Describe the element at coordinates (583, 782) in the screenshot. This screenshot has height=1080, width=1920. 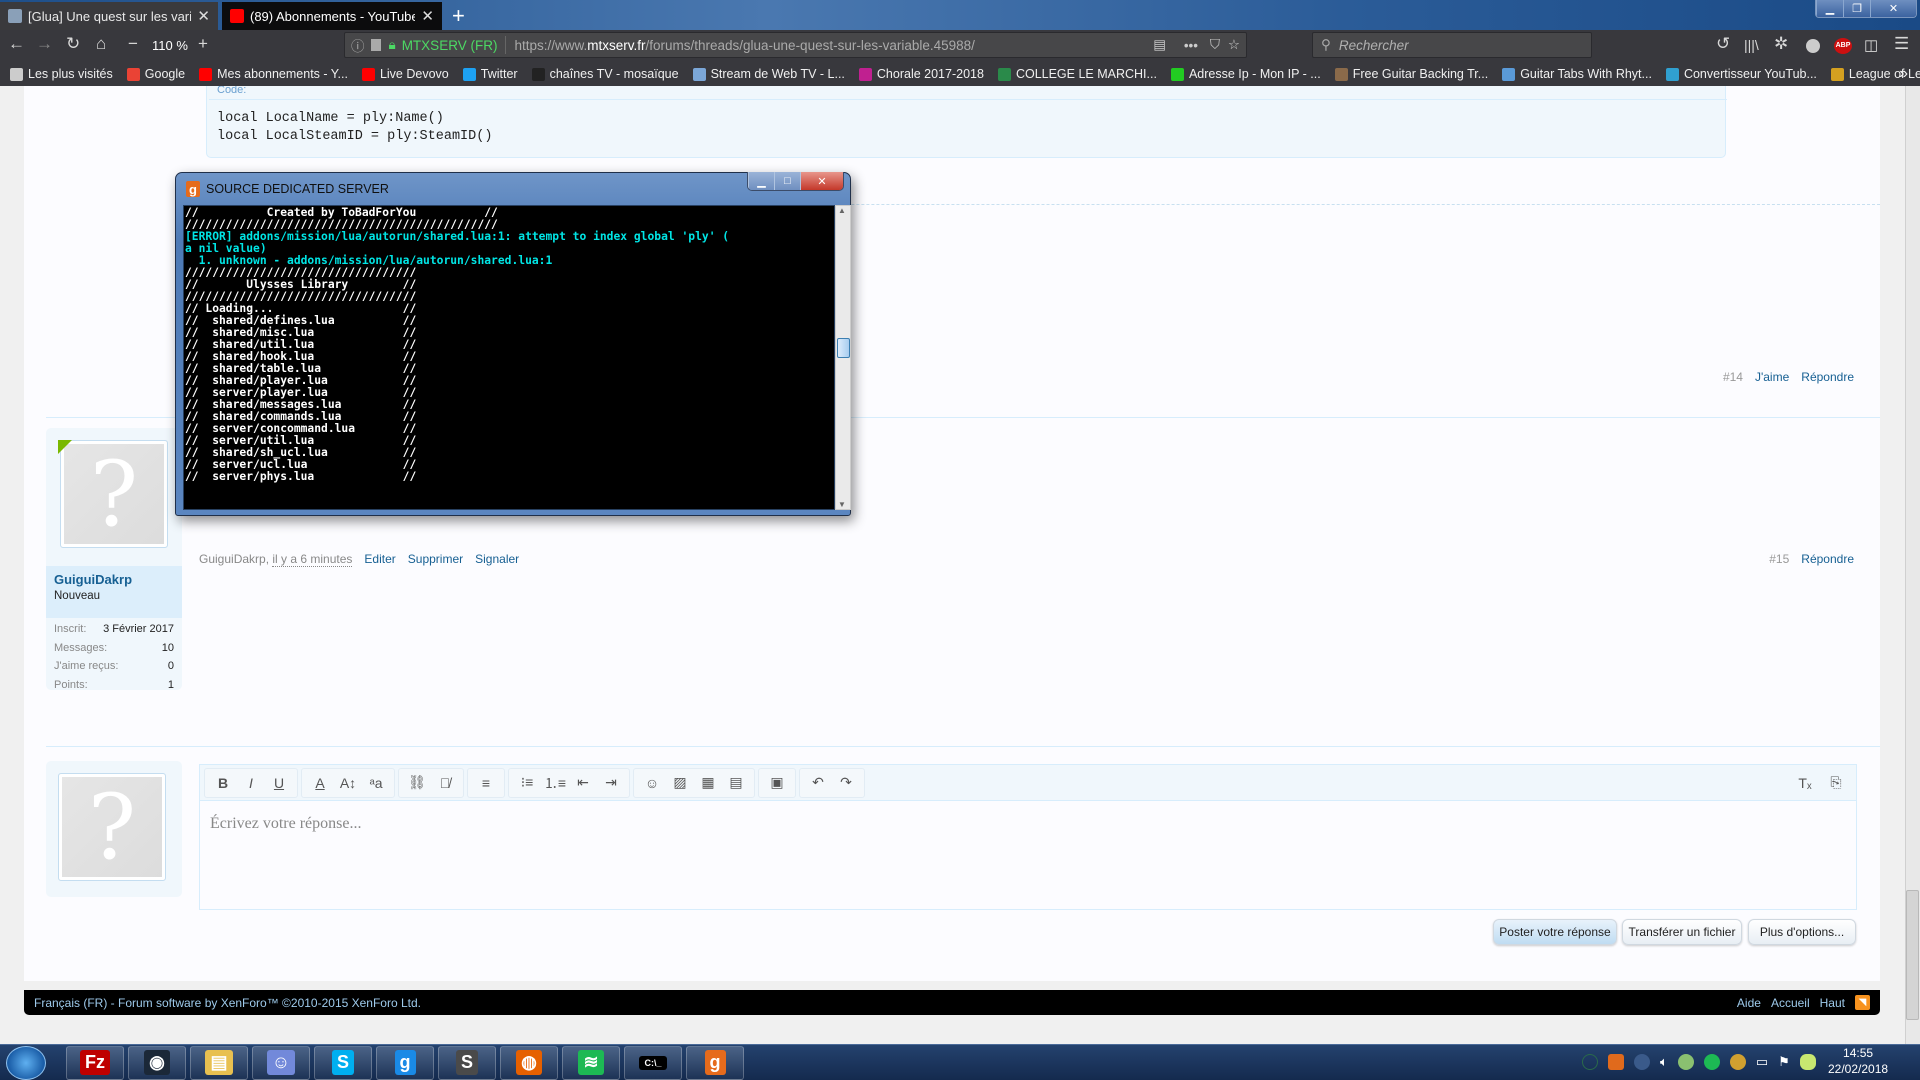
I see `outdent-button: ⇤` at that location.